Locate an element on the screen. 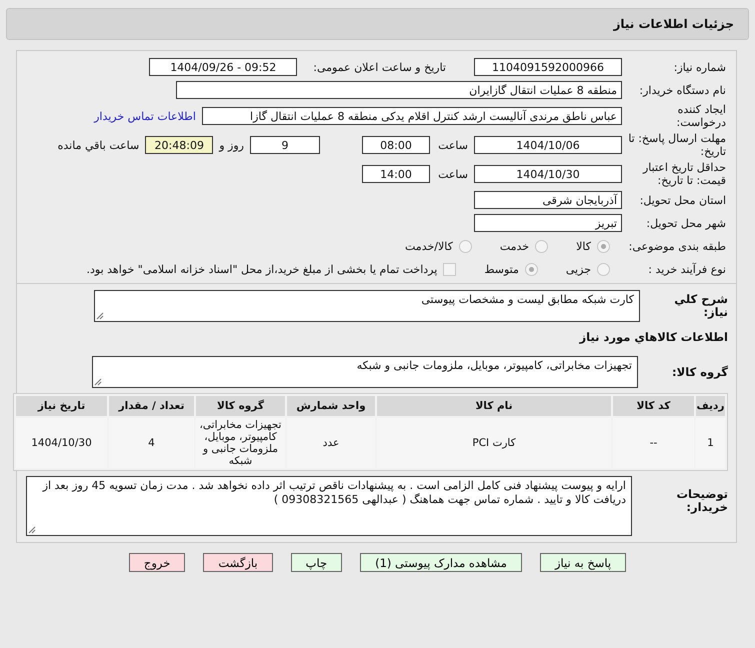 This screenshot has width=755, height=648. field-label: روز و is located at coordinates (231, 145).